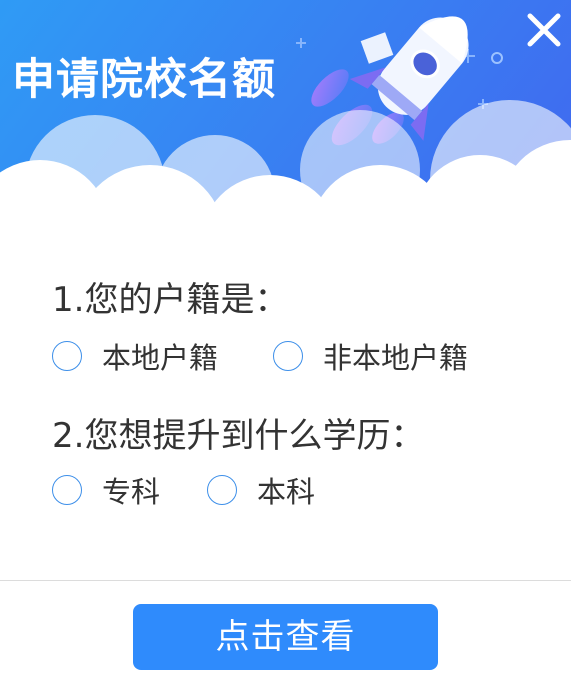 The image size is (571, 692). I want to click on option-label: 本地户籍, so click(160, 358).